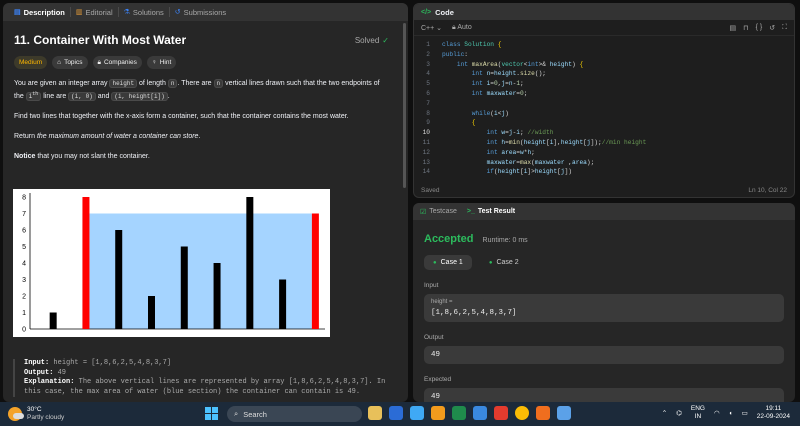 This screenshot has width=800, height=426. Describe the element at coordinates (604, 355) in the screenshot. I see `output-box: 49` at that location.